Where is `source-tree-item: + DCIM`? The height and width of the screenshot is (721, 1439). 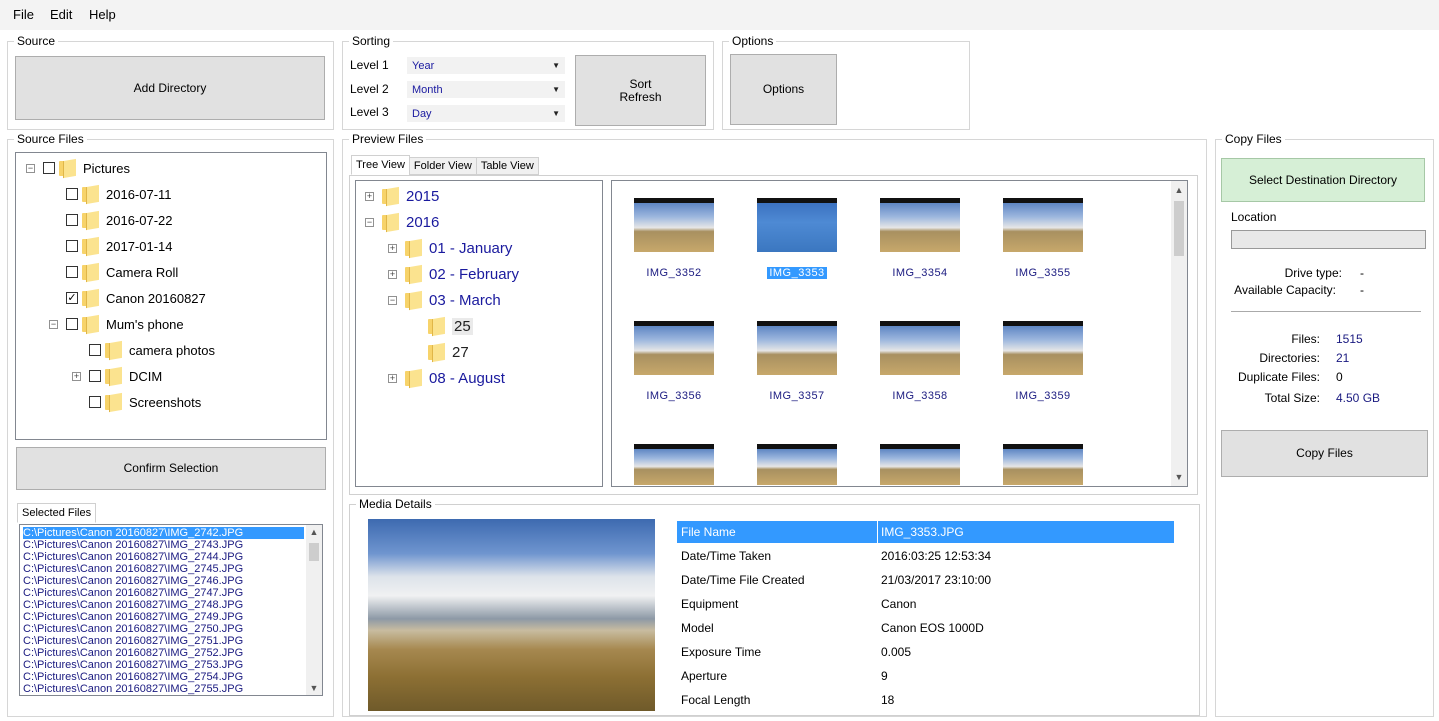
source-tree-item: + DCIM is located at coordinates (117, 376).